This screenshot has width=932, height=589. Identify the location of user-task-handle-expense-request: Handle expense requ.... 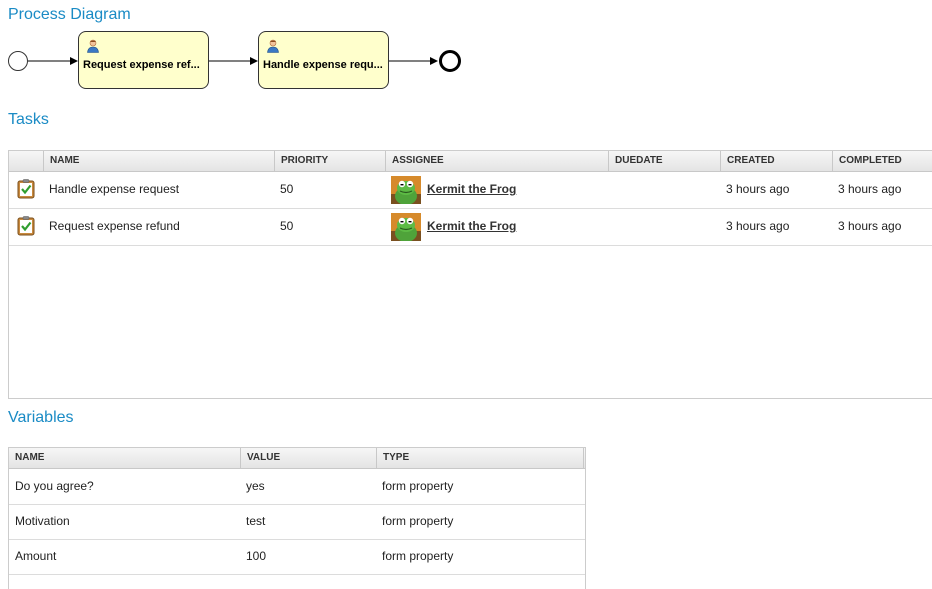
(323, 60).